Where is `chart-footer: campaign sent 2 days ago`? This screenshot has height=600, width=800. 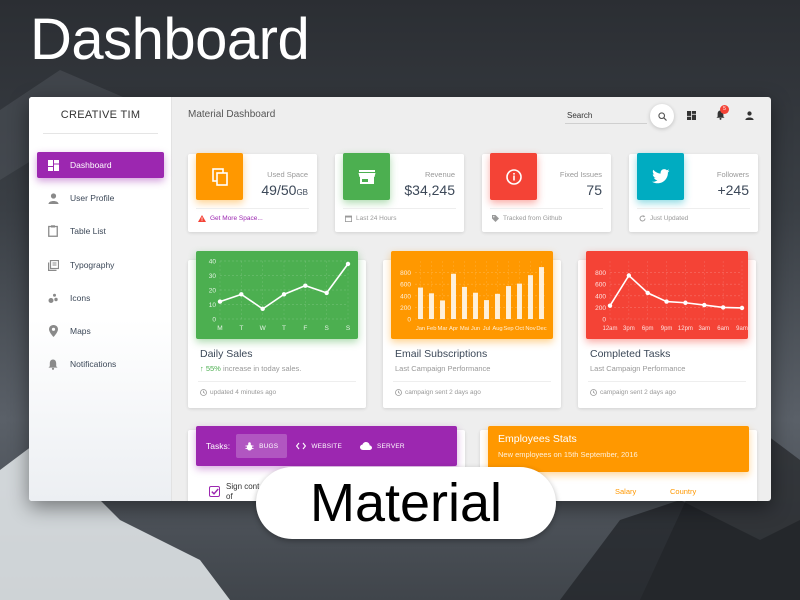 chart-footer: campaign sent 2 days ago is located at coordinates (633, 392).